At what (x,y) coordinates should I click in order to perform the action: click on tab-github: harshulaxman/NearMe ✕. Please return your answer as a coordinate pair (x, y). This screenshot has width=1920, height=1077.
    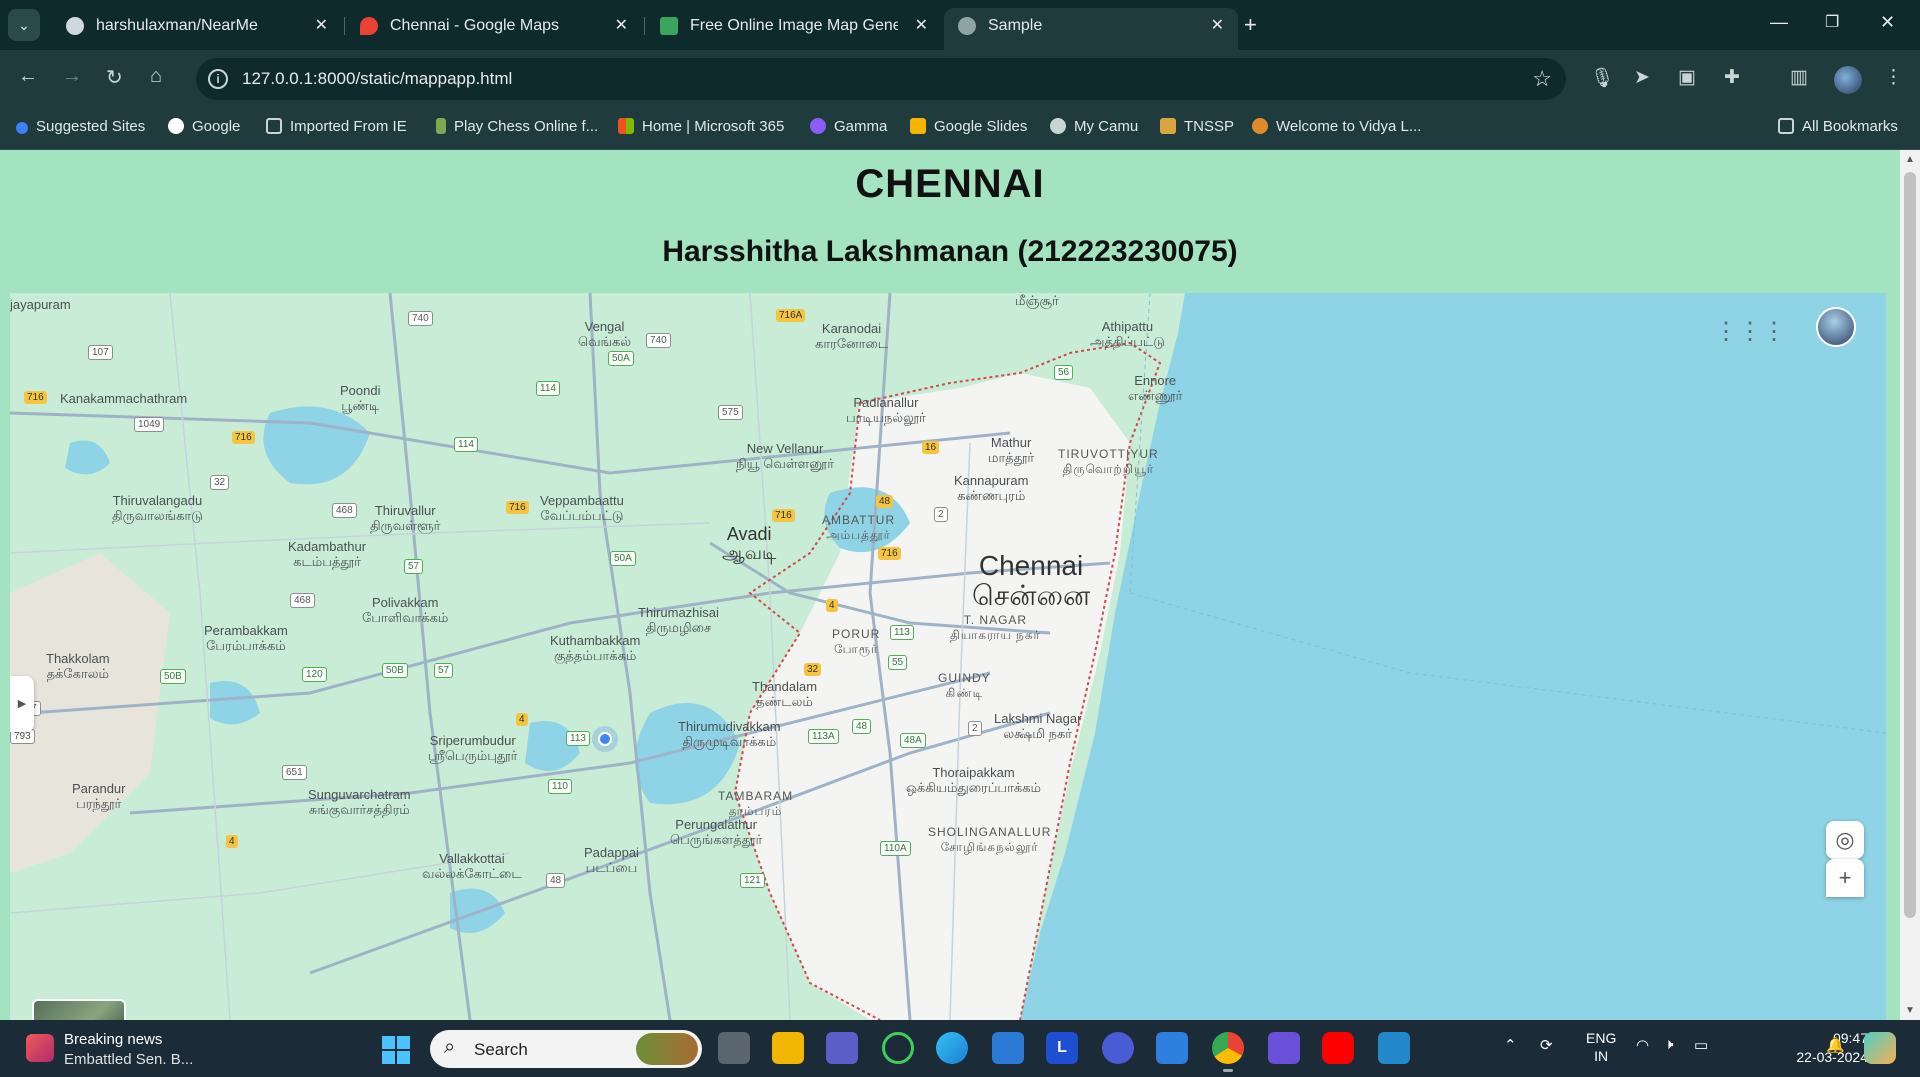
    Looking at the image, I should click on (197, 29).